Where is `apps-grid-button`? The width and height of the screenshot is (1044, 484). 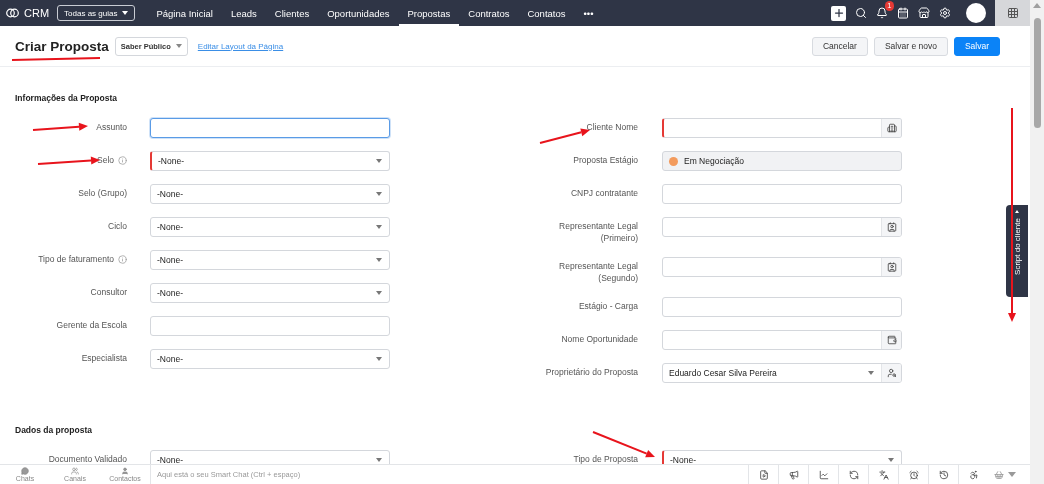
apps-grid-button is located at coordinates (1012, 13).